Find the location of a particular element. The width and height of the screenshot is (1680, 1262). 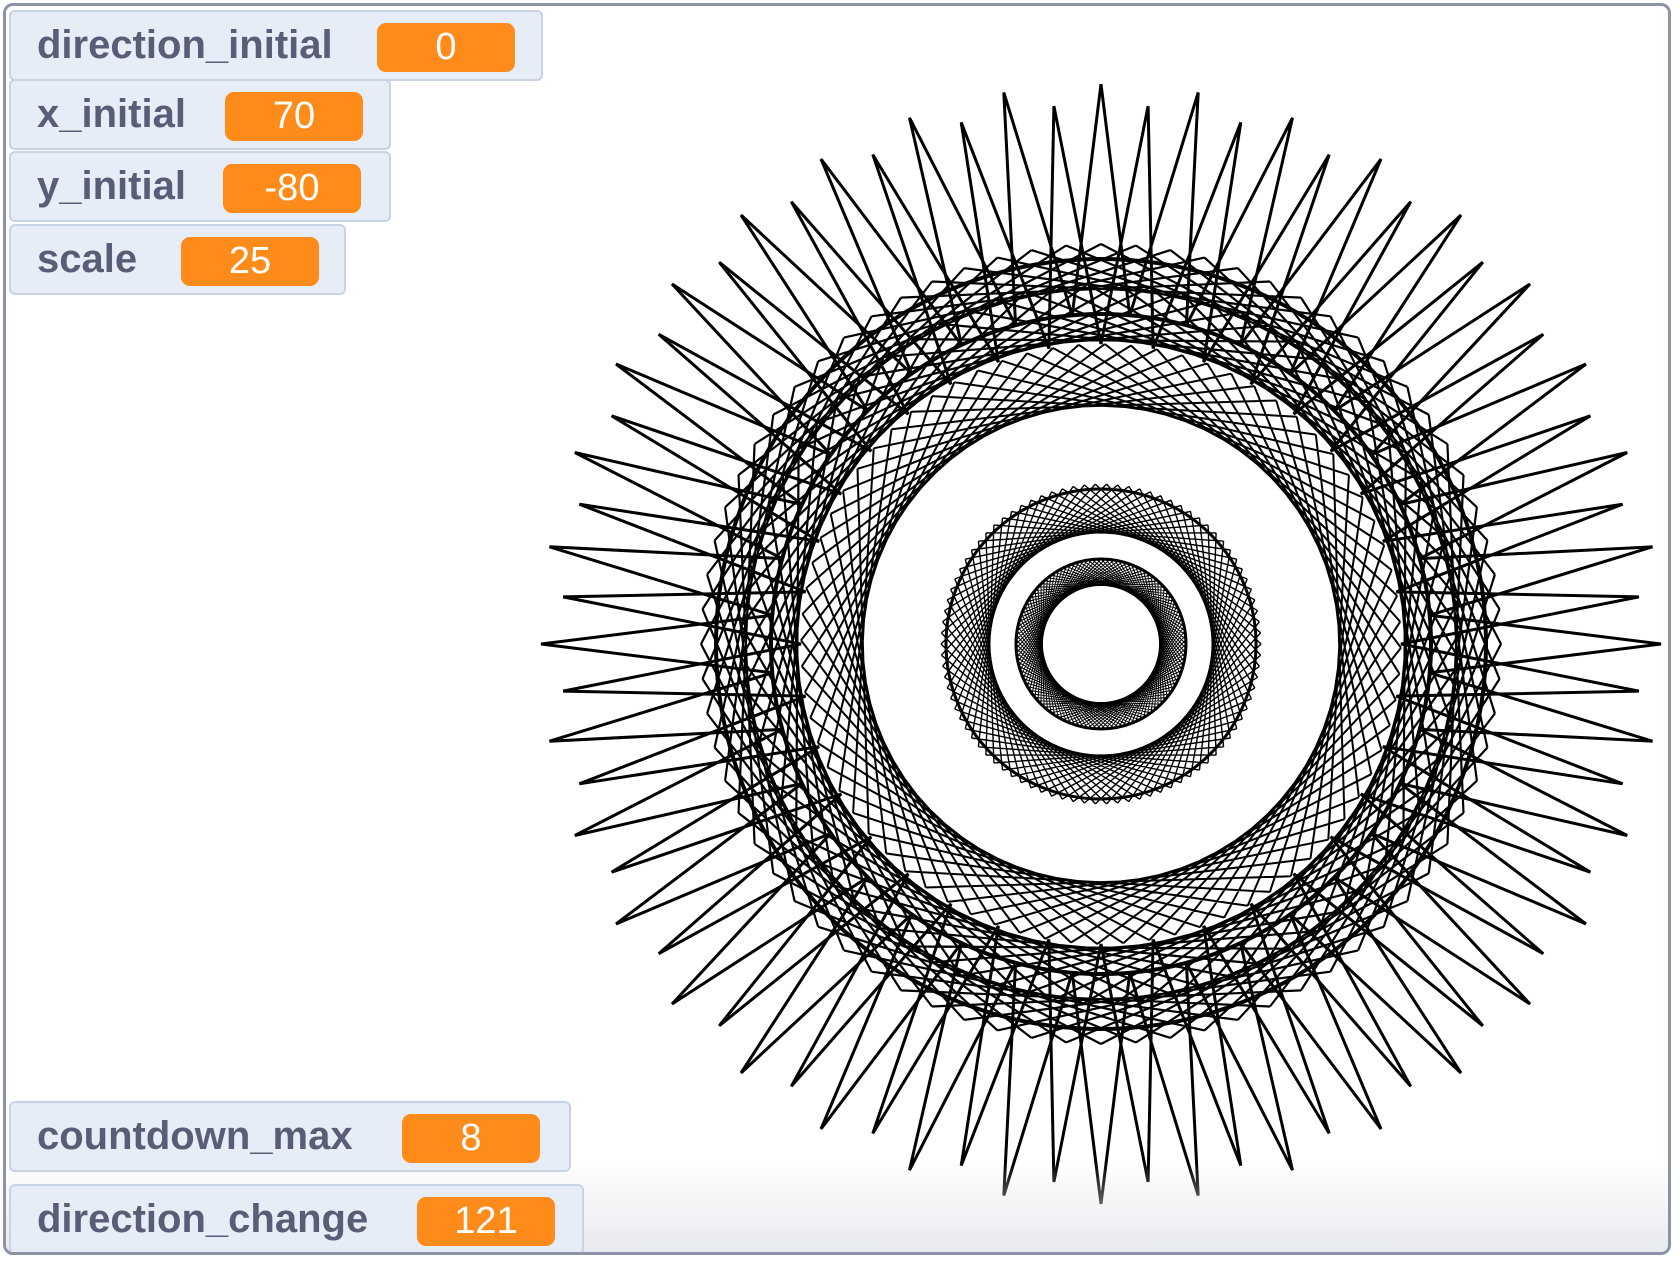

monitor-scale: scale 25 is located at coordinates (177, 259).